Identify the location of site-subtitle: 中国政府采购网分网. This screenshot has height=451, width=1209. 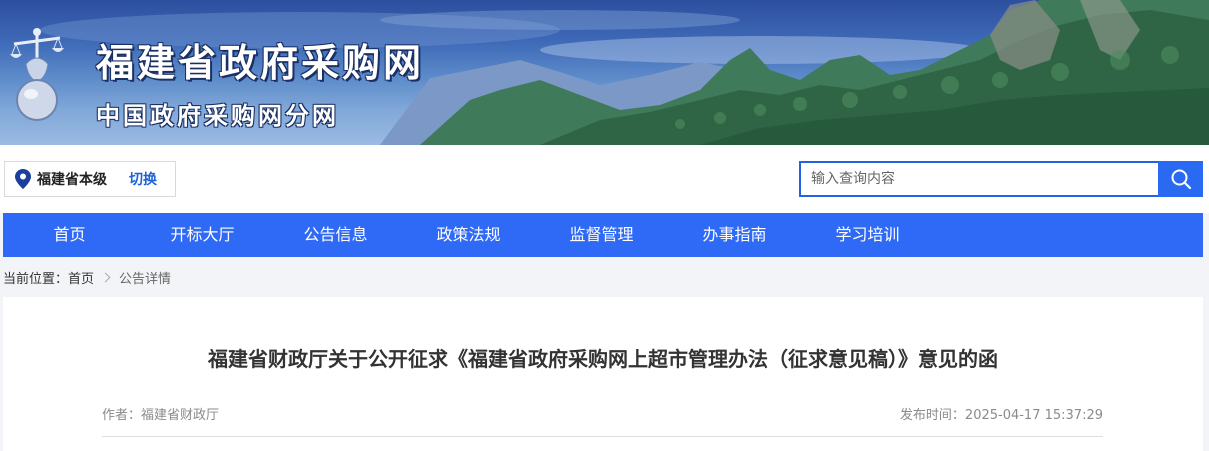
(217, 116).